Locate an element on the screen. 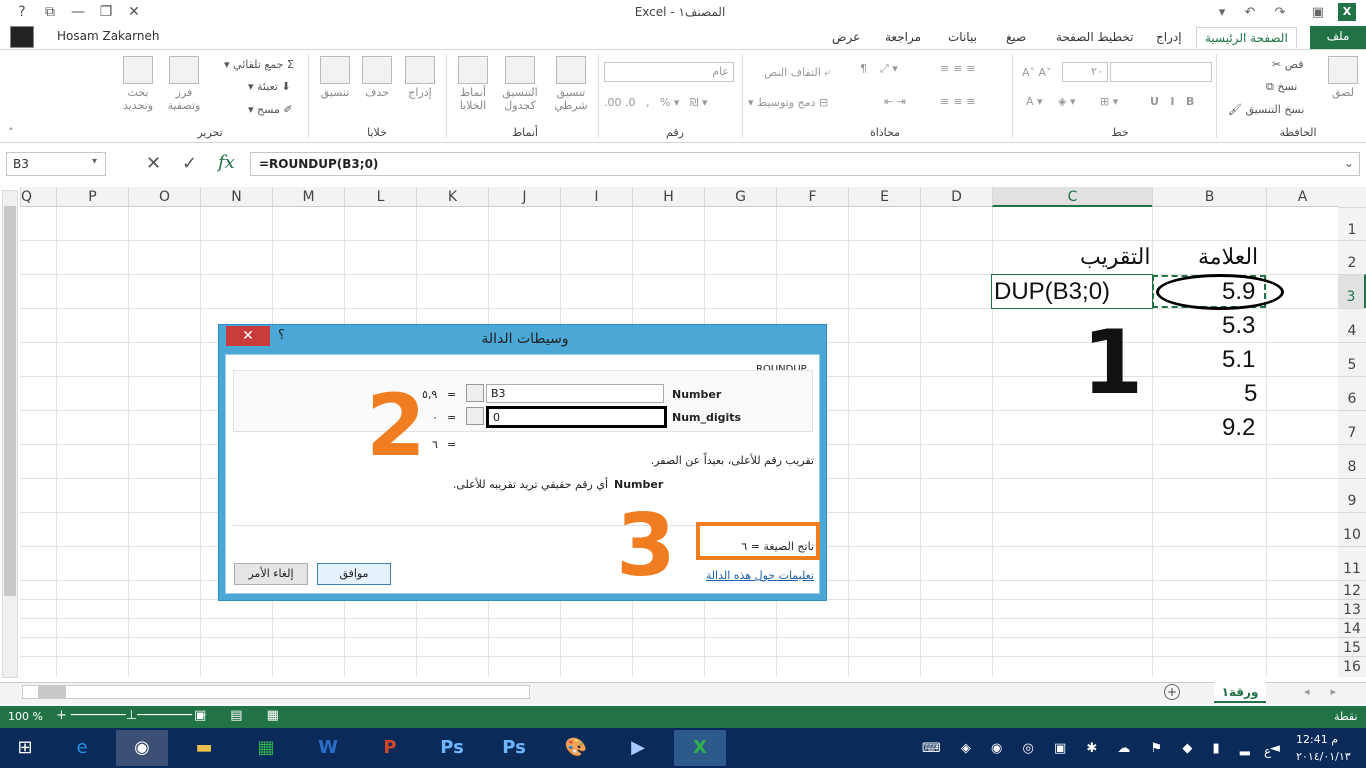  file-explorer-icon: ▬ is located at coordinates (204, 748).